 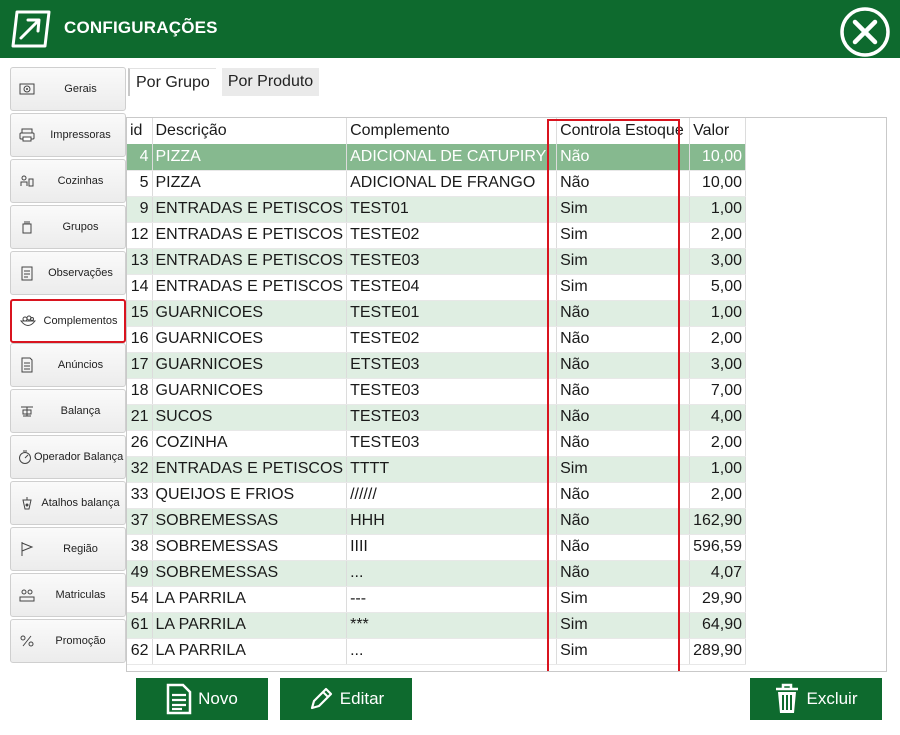 I want to click on table-row: 18 GUARNICOES TESTE03 Não 7,00, so click(x=437, y=391).